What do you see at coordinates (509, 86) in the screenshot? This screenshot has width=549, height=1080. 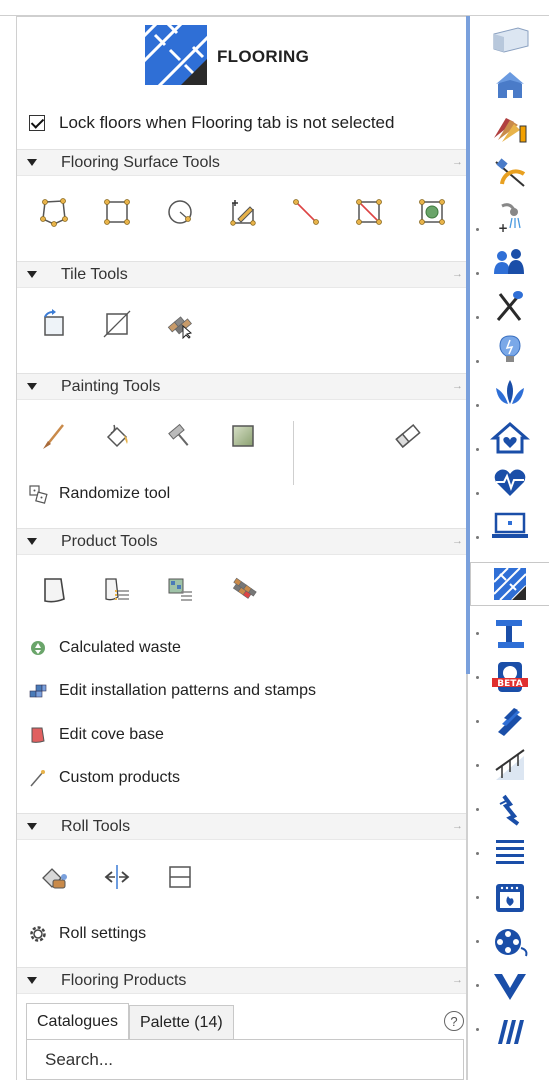 I see `house-icon` at bounding box center [509, 86].